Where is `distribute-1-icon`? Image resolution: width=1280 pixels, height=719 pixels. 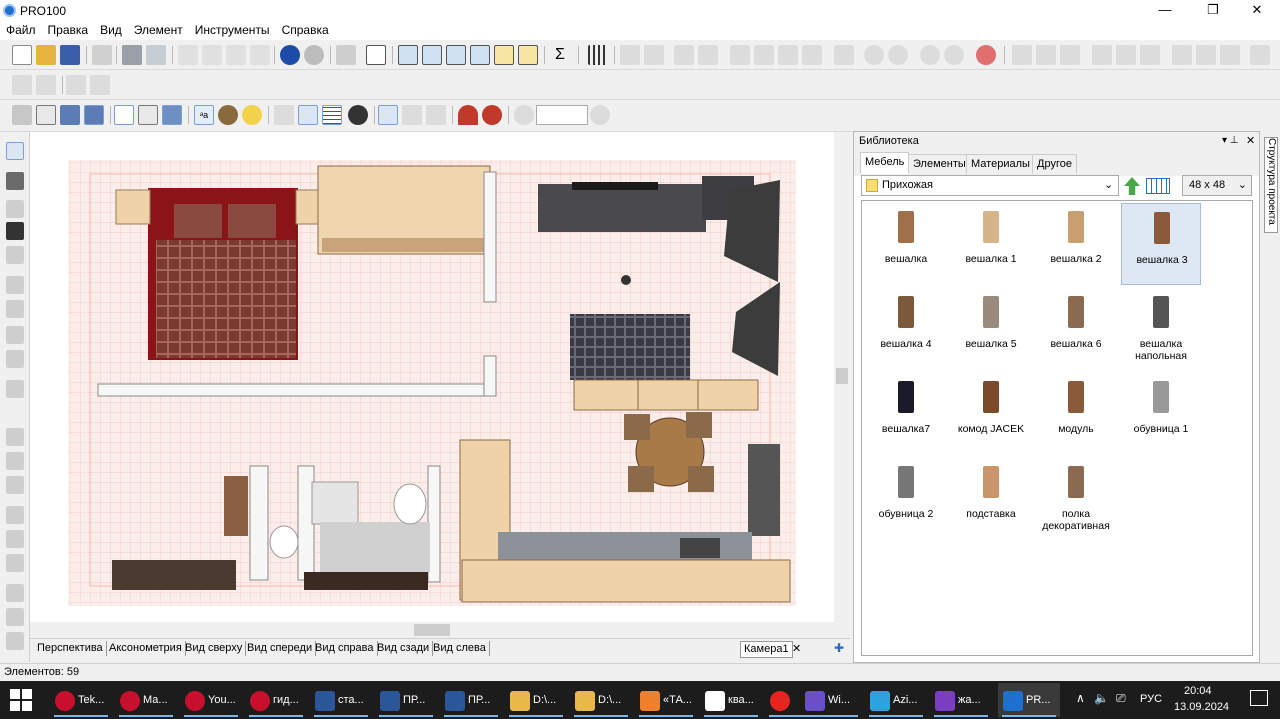 distribute-1-icon is located at coordinates (1022, 55).